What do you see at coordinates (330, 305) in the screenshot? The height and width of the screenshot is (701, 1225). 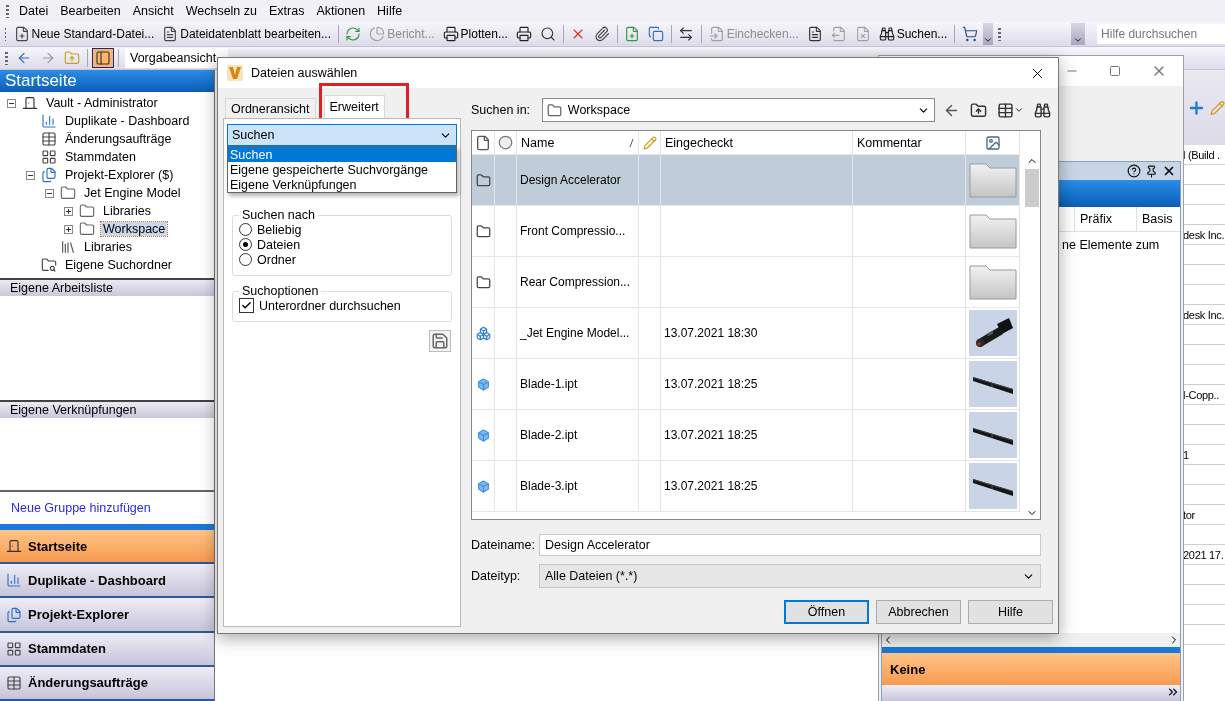 I see `checkbox-label: Unterordner durchsuchen` at bounding box center [330, 305].